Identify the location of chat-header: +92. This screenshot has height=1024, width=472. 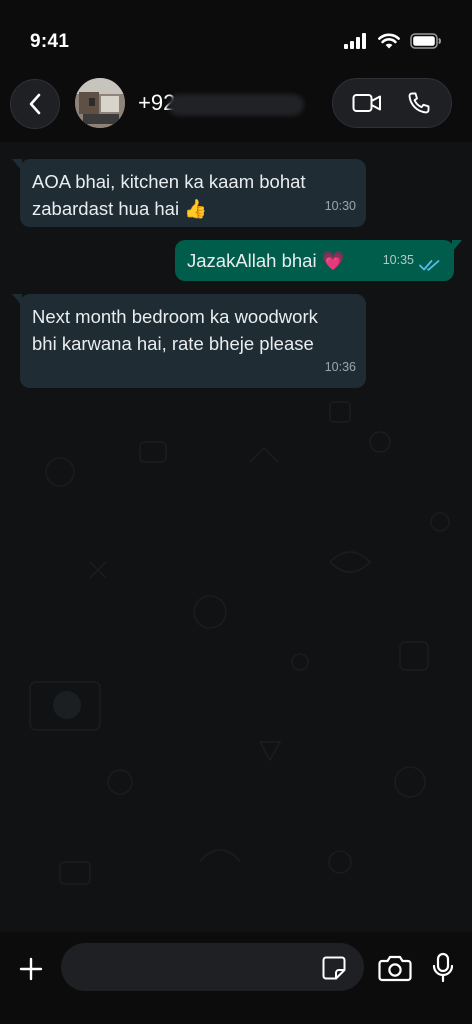
(236, 104).